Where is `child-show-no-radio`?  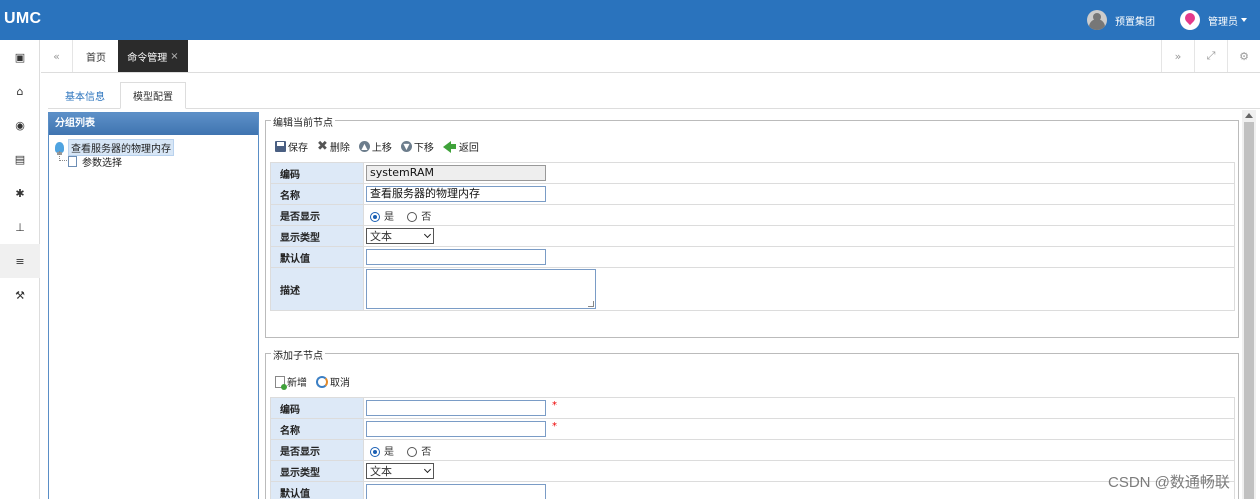
child-show-no-radio is located at coordinates (412, 451).